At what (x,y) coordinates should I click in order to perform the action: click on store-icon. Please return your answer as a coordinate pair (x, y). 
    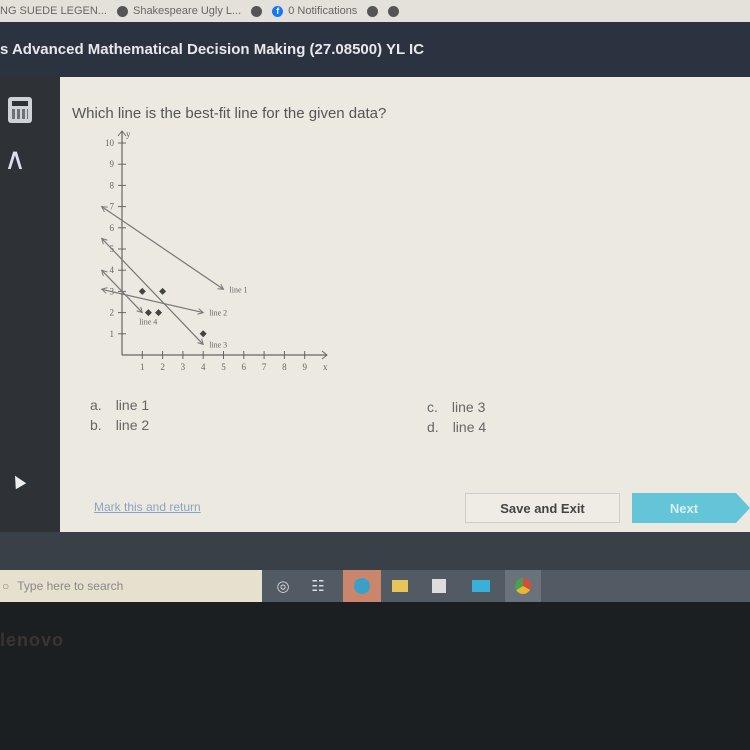
    Looking at the image, I should click on (439, 586).